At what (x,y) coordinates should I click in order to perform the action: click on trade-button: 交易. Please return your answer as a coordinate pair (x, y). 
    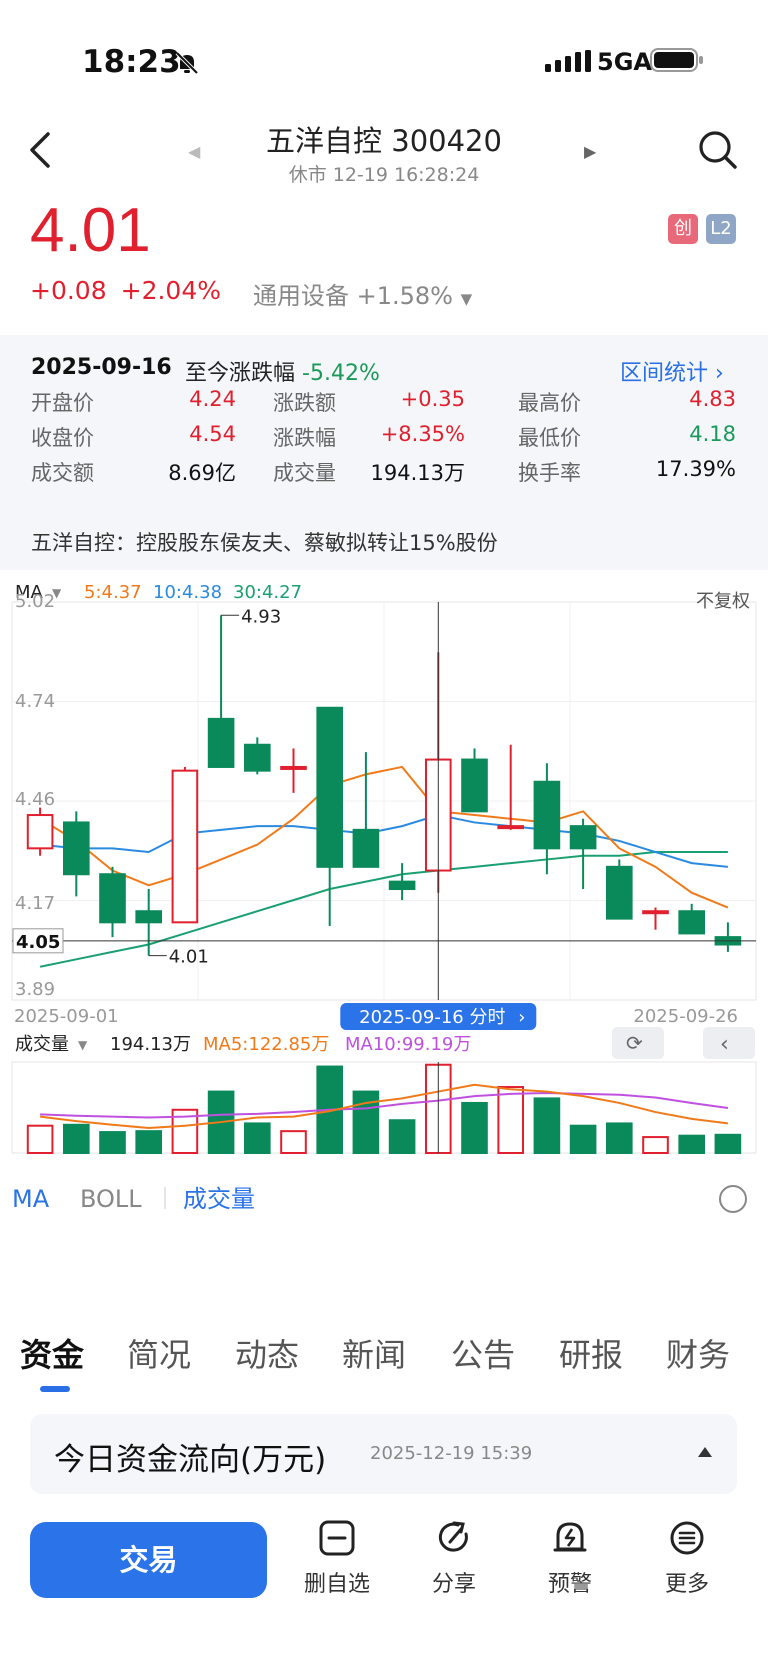
    Looking at the image, I should click on (148, 1560).